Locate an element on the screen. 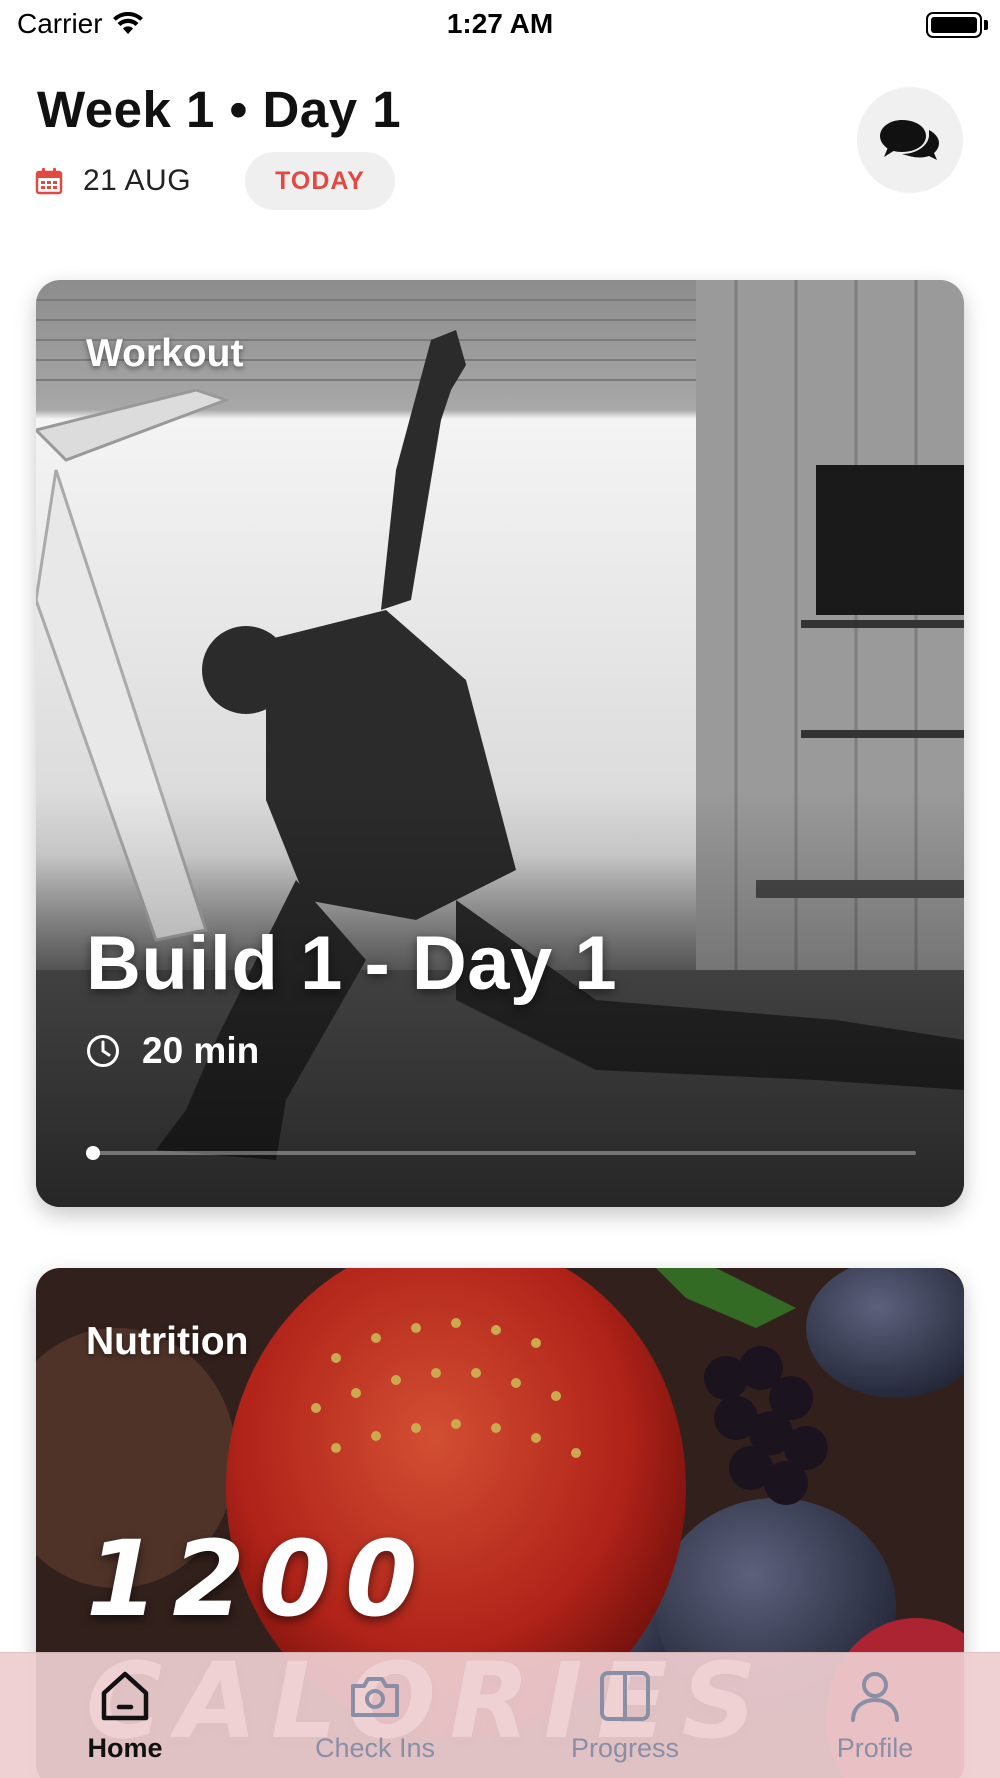  workout-label: Workout is located at coordinates (165, 353).